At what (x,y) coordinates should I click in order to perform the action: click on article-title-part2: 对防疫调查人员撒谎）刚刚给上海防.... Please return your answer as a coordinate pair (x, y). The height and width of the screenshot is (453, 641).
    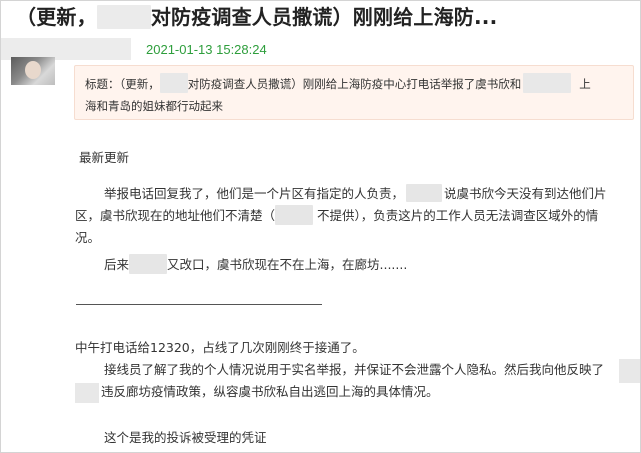
    Looking at the image, I should click on (324, 17).